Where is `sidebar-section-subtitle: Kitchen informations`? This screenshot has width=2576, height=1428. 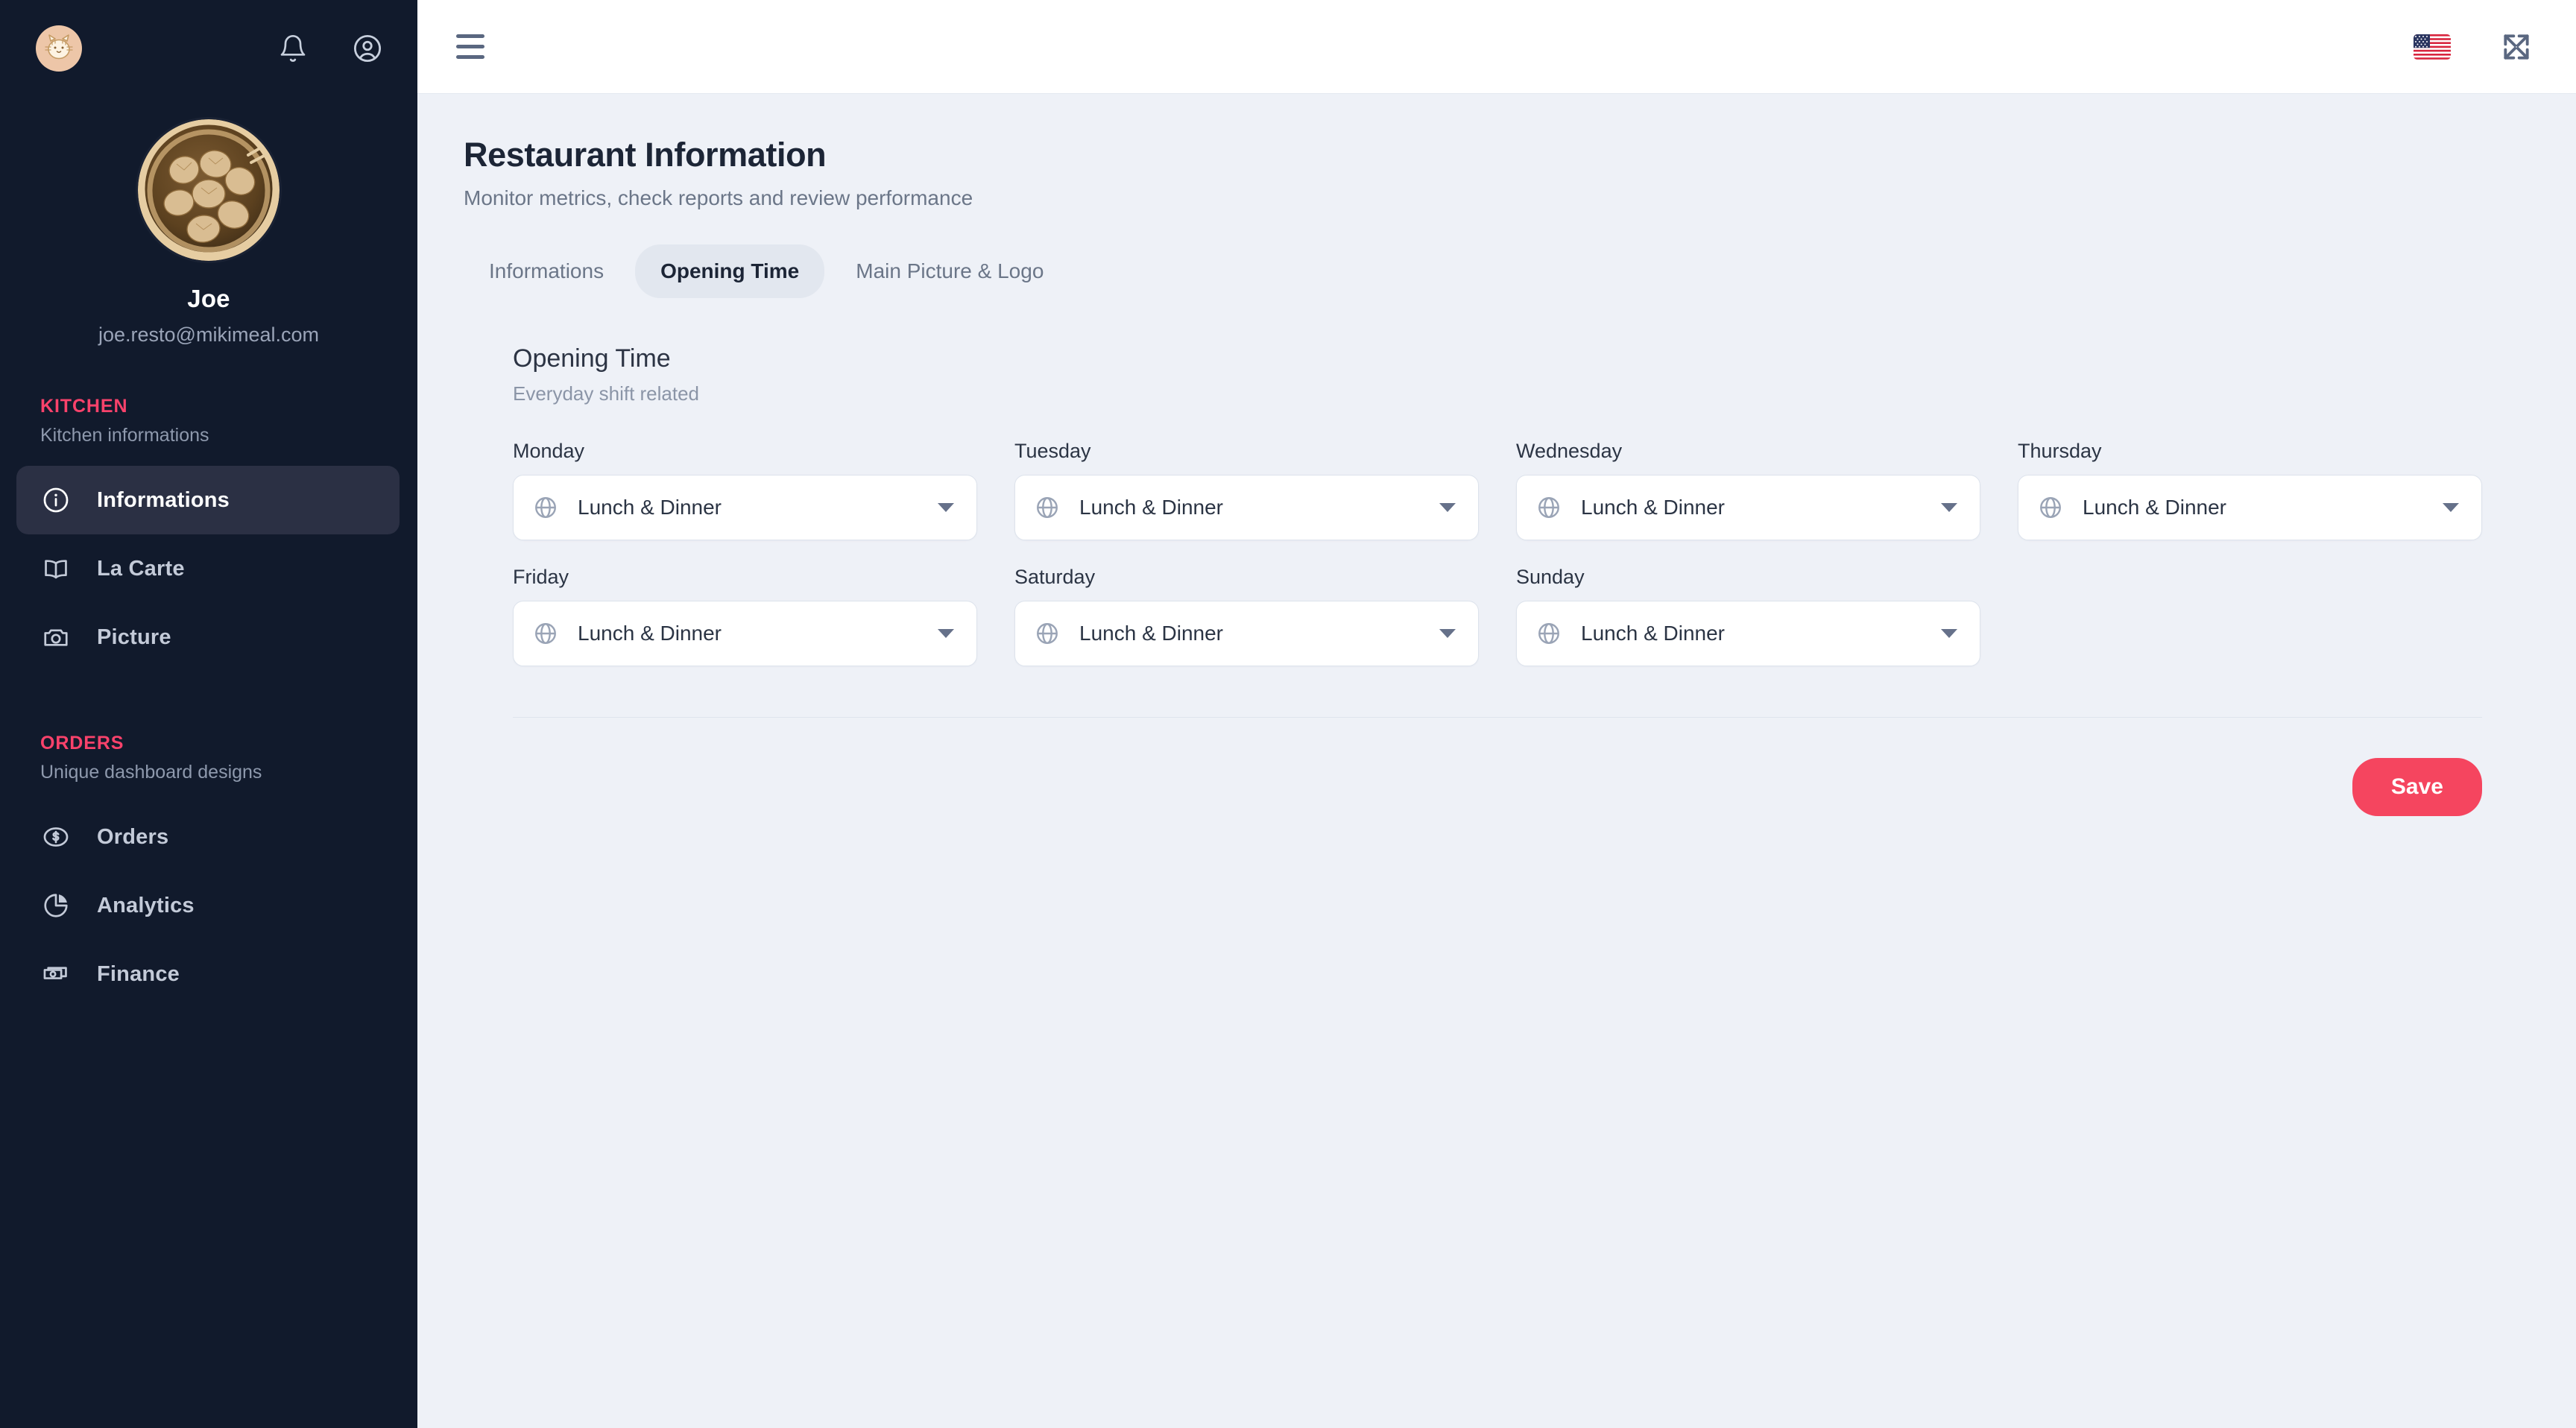 sidebar-section-subtitle: Kitchen informations is located at coordinates (125, 435).